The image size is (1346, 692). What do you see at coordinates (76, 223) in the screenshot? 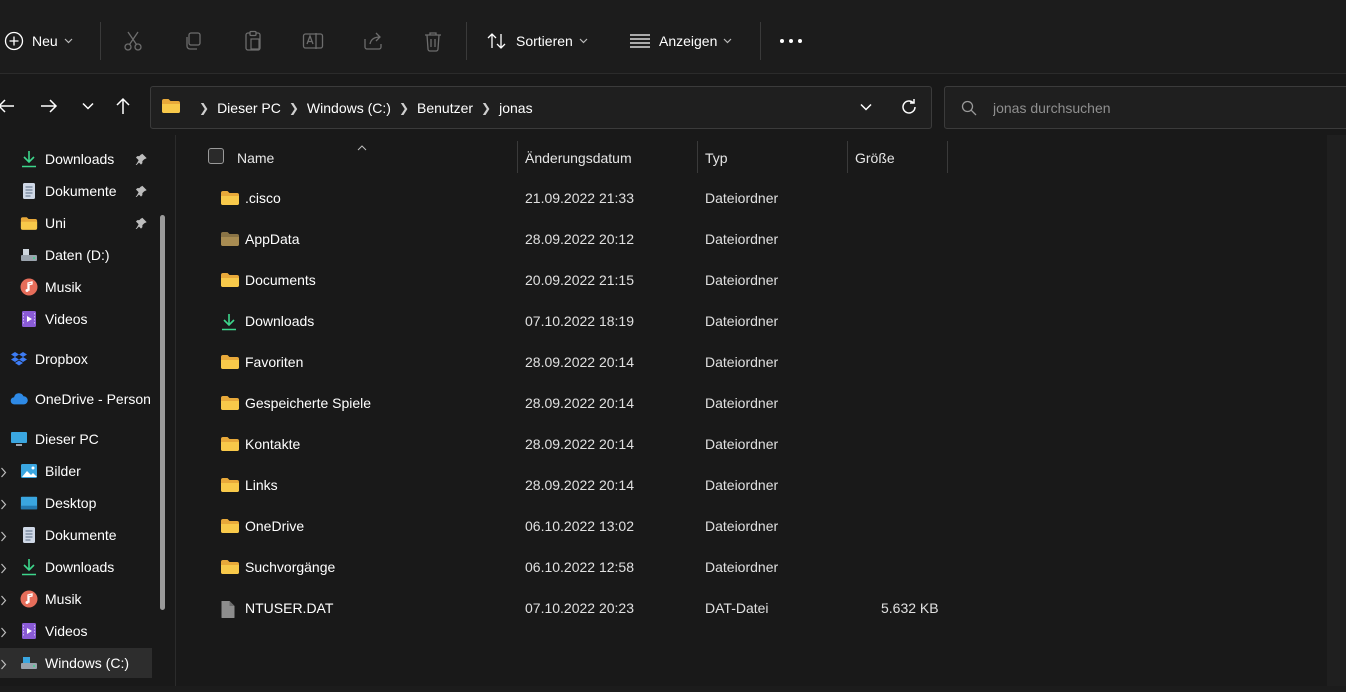
I see `sidebar-item-uni-pinned: Uni` at bounding box center [76, 223].